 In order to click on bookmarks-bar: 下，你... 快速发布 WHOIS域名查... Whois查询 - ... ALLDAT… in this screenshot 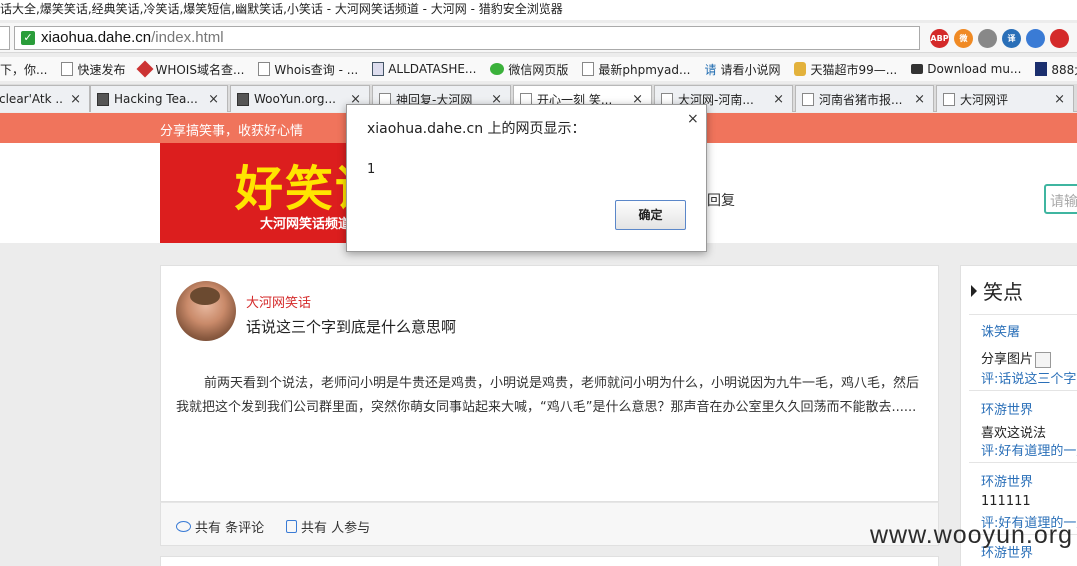, I will do `click(538, 69)`.